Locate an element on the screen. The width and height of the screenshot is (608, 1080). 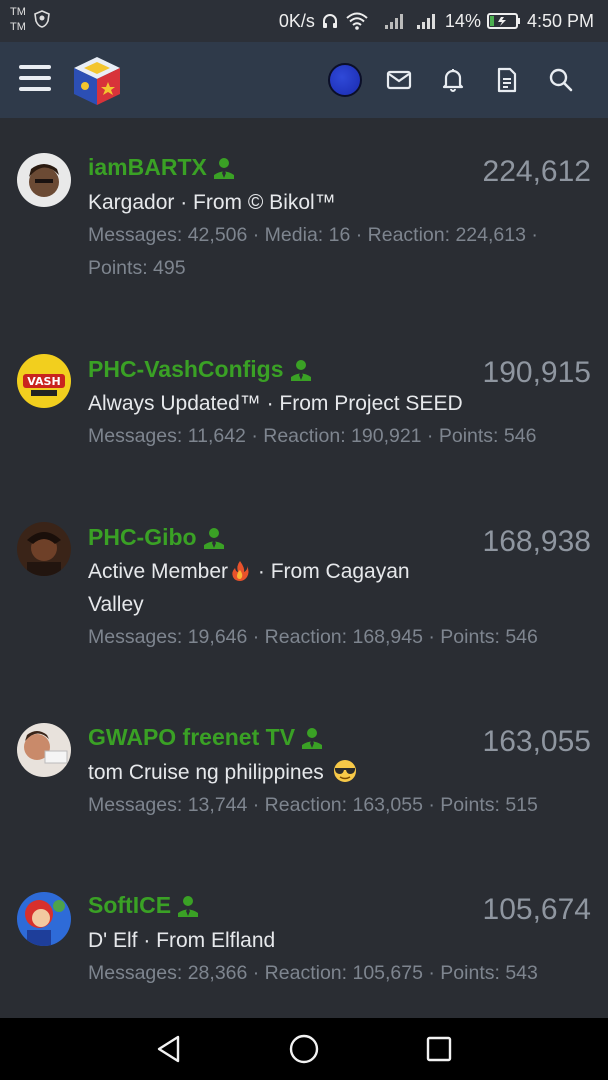
app-bar is located at coordinates (304, 80).